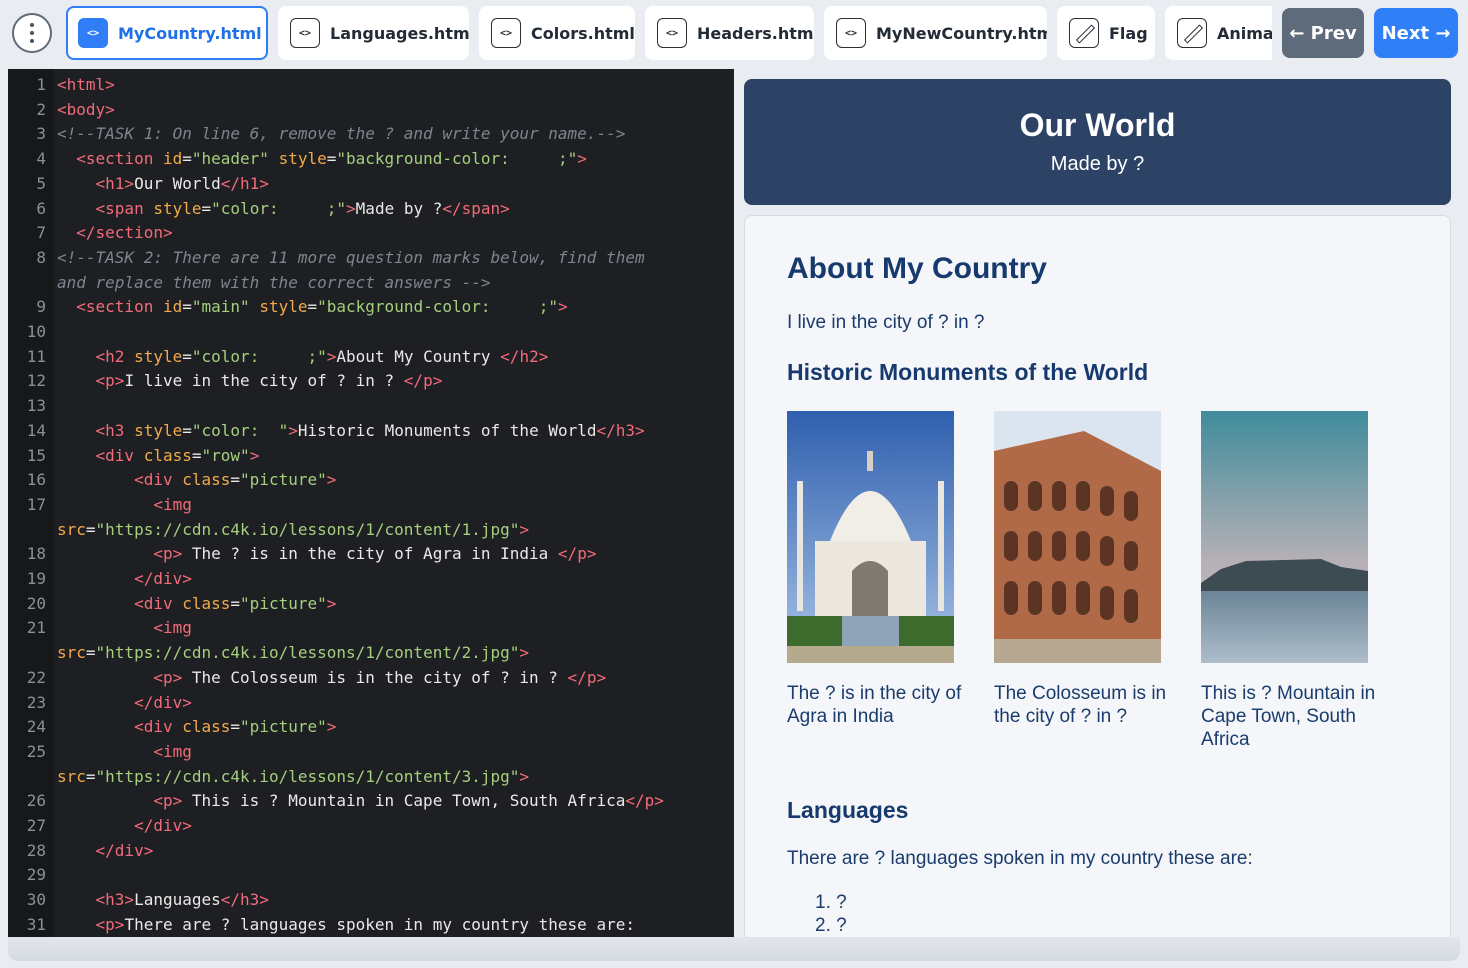 This screenshot has width=1468, height=968. Describe the element at coordinates (1097, 125) in the screenshot. I see `preview-h1: Our World` at that location.